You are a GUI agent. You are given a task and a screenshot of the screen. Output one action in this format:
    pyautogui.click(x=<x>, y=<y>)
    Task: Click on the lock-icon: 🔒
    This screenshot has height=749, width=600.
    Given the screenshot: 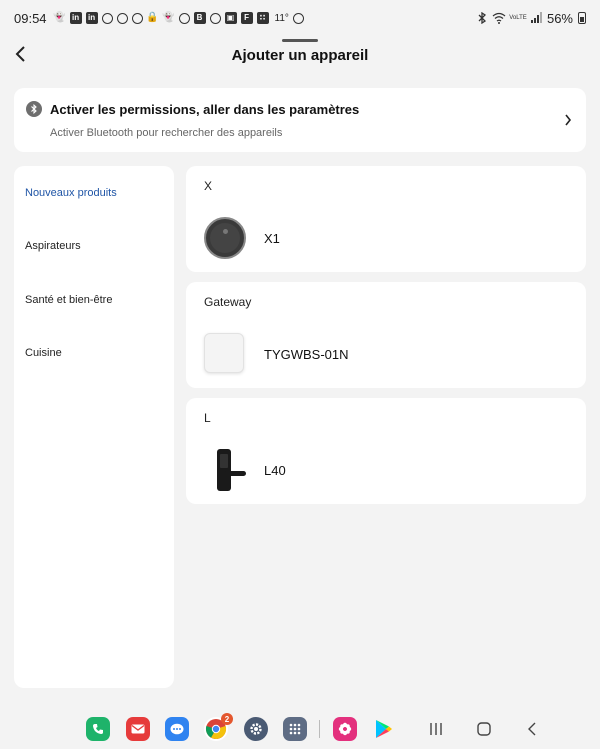 What is the action you would take?
    pyautogui.click(x=152, y=17)
    